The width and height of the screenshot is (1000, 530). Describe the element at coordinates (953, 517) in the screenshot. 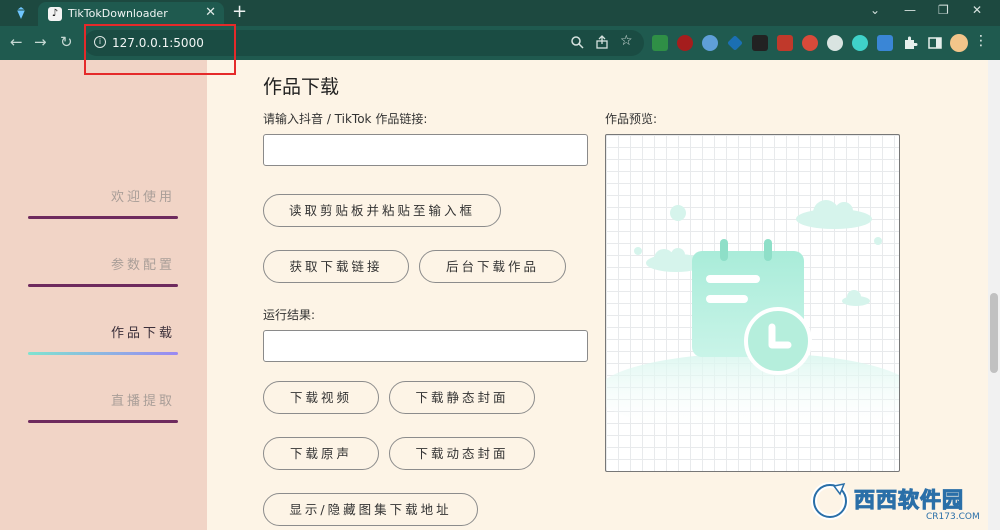

I see `watermark-site: CR173.COM` at that location.